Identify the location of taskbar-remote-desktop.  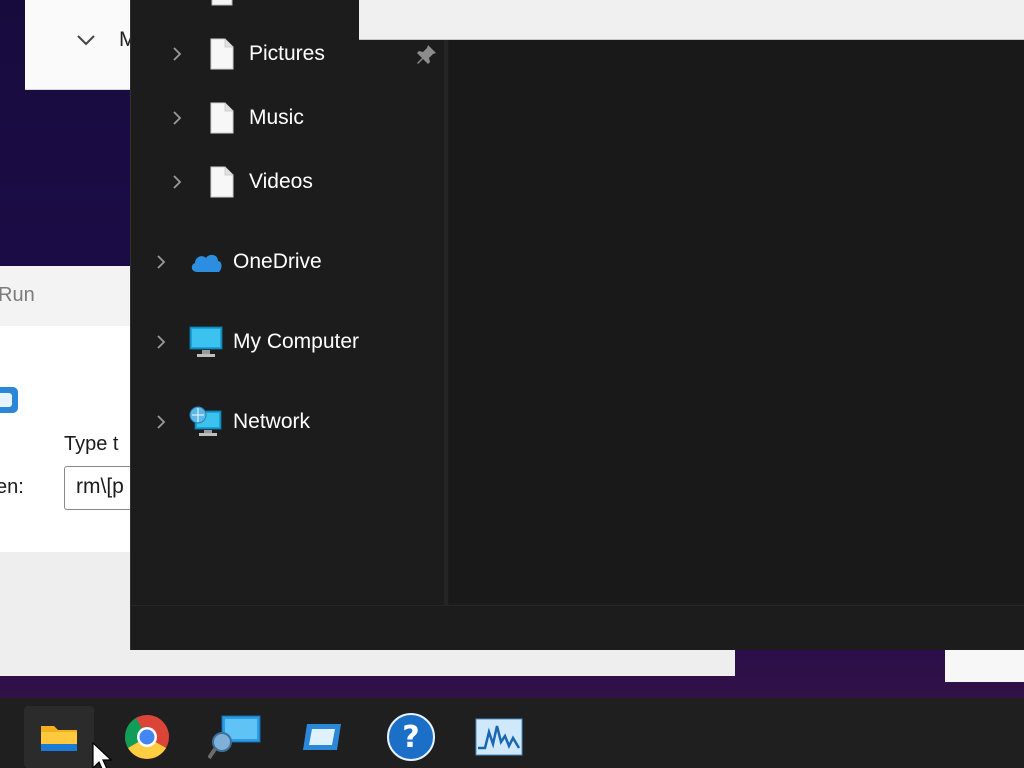
(235, 737).